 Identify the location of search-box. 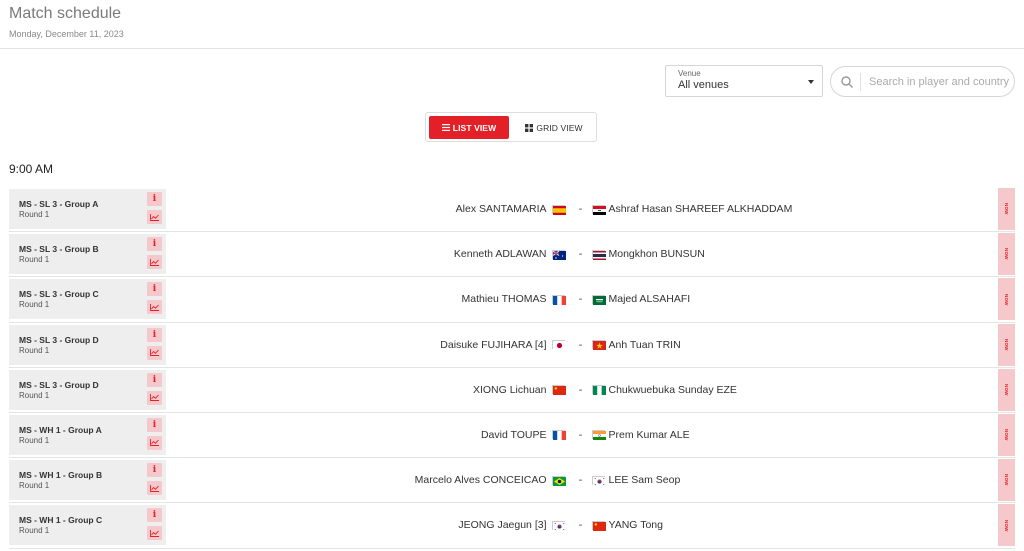
(922, 81).